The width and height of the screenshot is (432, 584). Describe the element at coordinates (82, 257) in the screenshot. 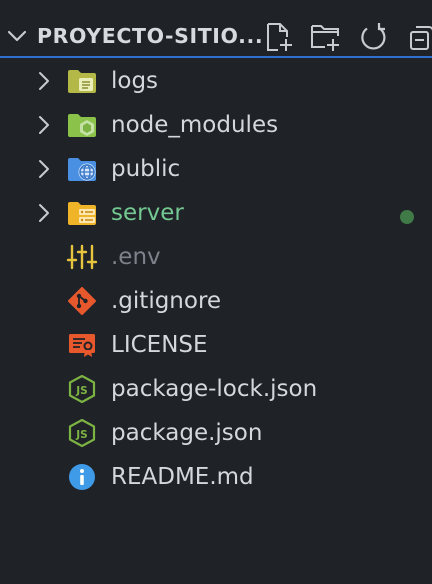

I see `env-tune-icon` at that location.